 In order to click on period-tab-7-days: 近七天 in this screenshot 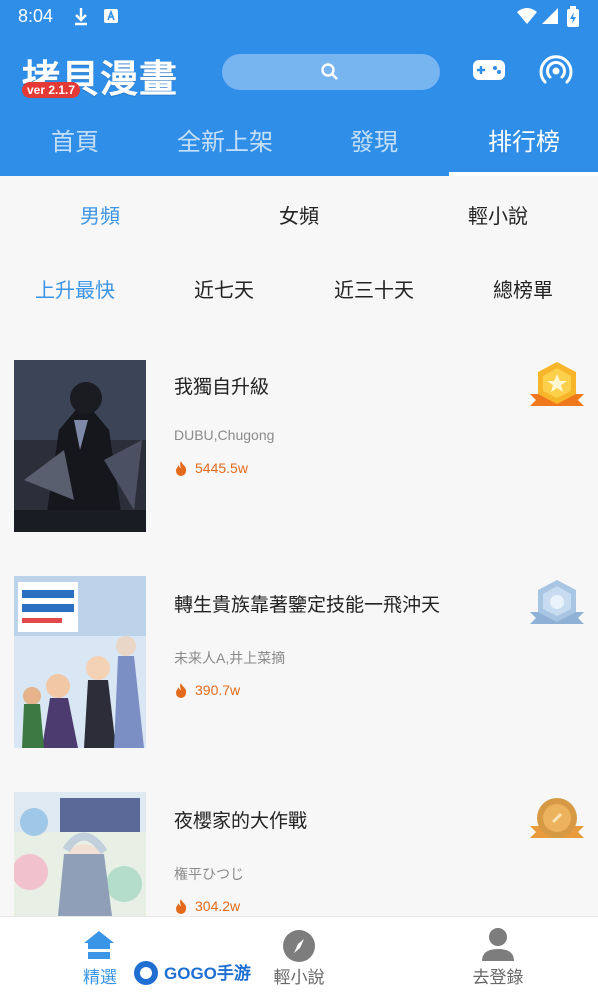, I will do `click(224, 288)`.